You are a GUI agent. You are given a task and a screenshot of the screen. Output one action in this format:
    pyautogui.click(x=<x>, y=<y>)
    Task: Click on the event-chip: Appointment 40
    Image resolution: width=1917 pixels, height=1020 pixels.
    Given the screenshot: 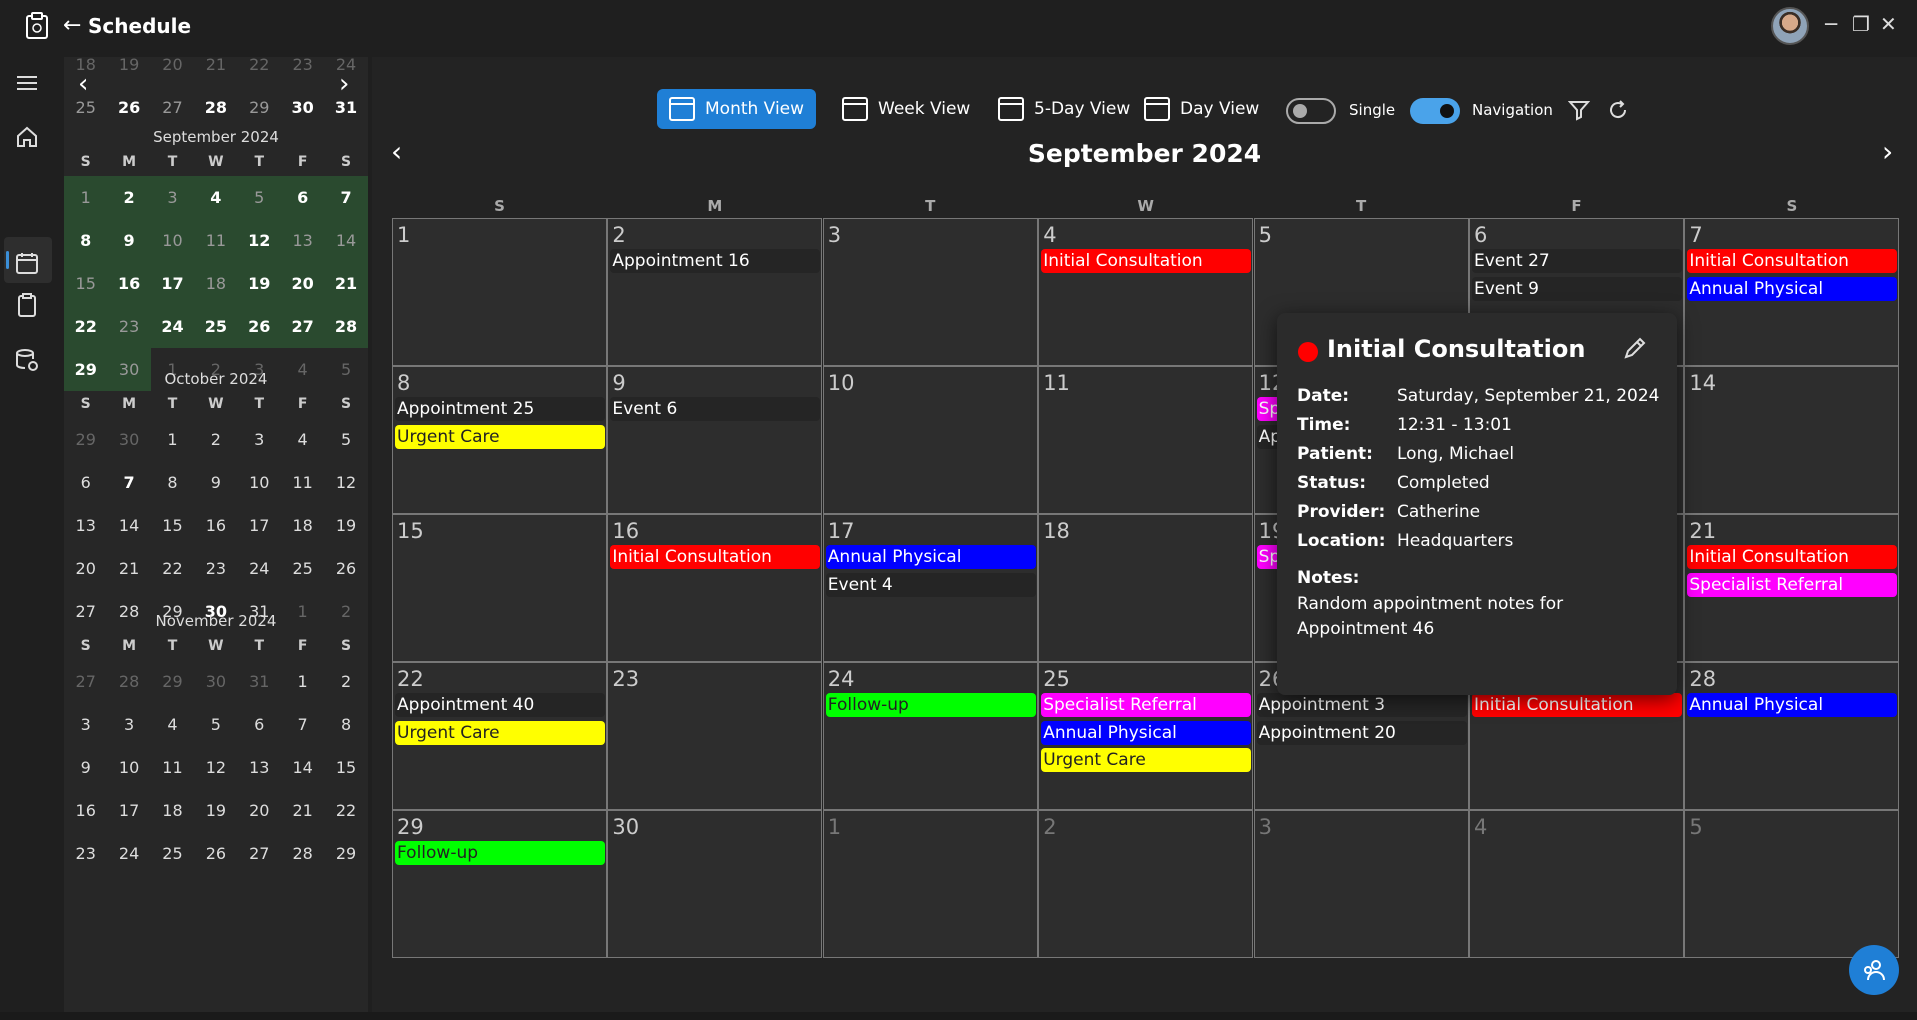 What is the action you would take?
    pyautogui.click(x=500, y=705)
    